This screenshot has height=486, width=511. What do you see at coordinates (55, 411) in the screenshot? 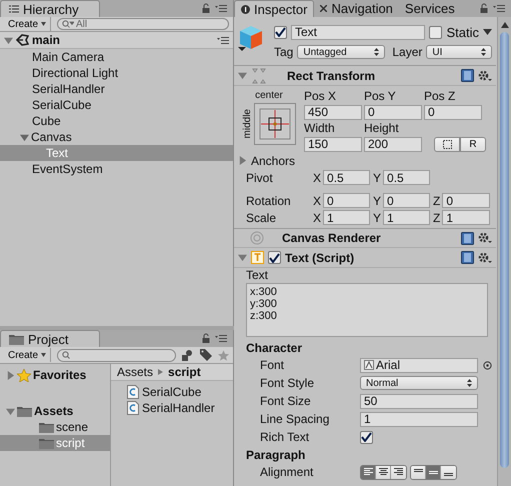
I see `project-tree-item: Assets` at bounding box center [55, 411].